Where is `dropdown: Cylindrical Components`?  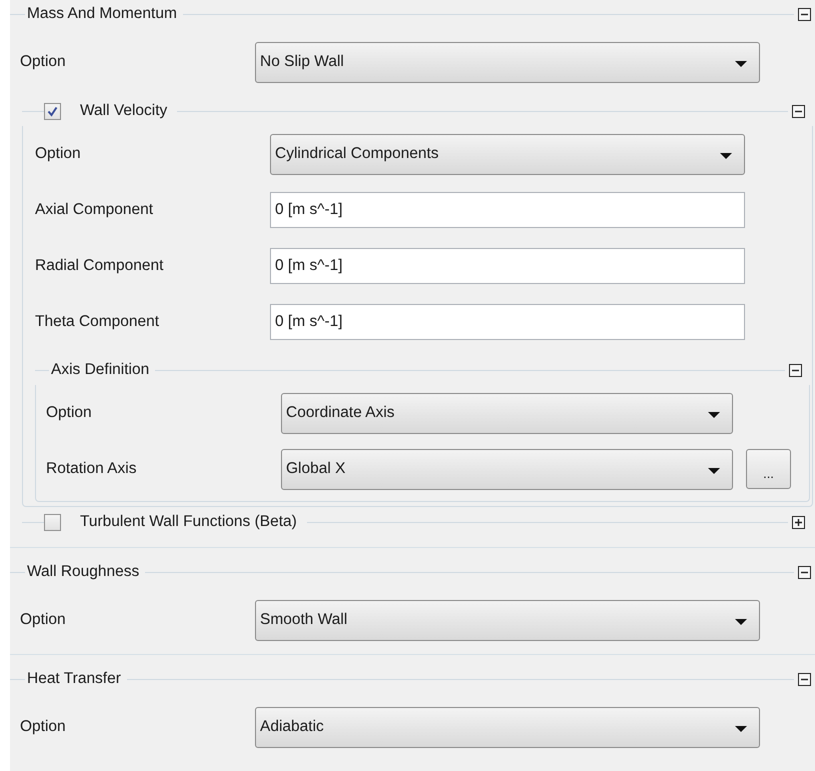
dropdown: Cylindrical Components is located at coordinates (507, 154).